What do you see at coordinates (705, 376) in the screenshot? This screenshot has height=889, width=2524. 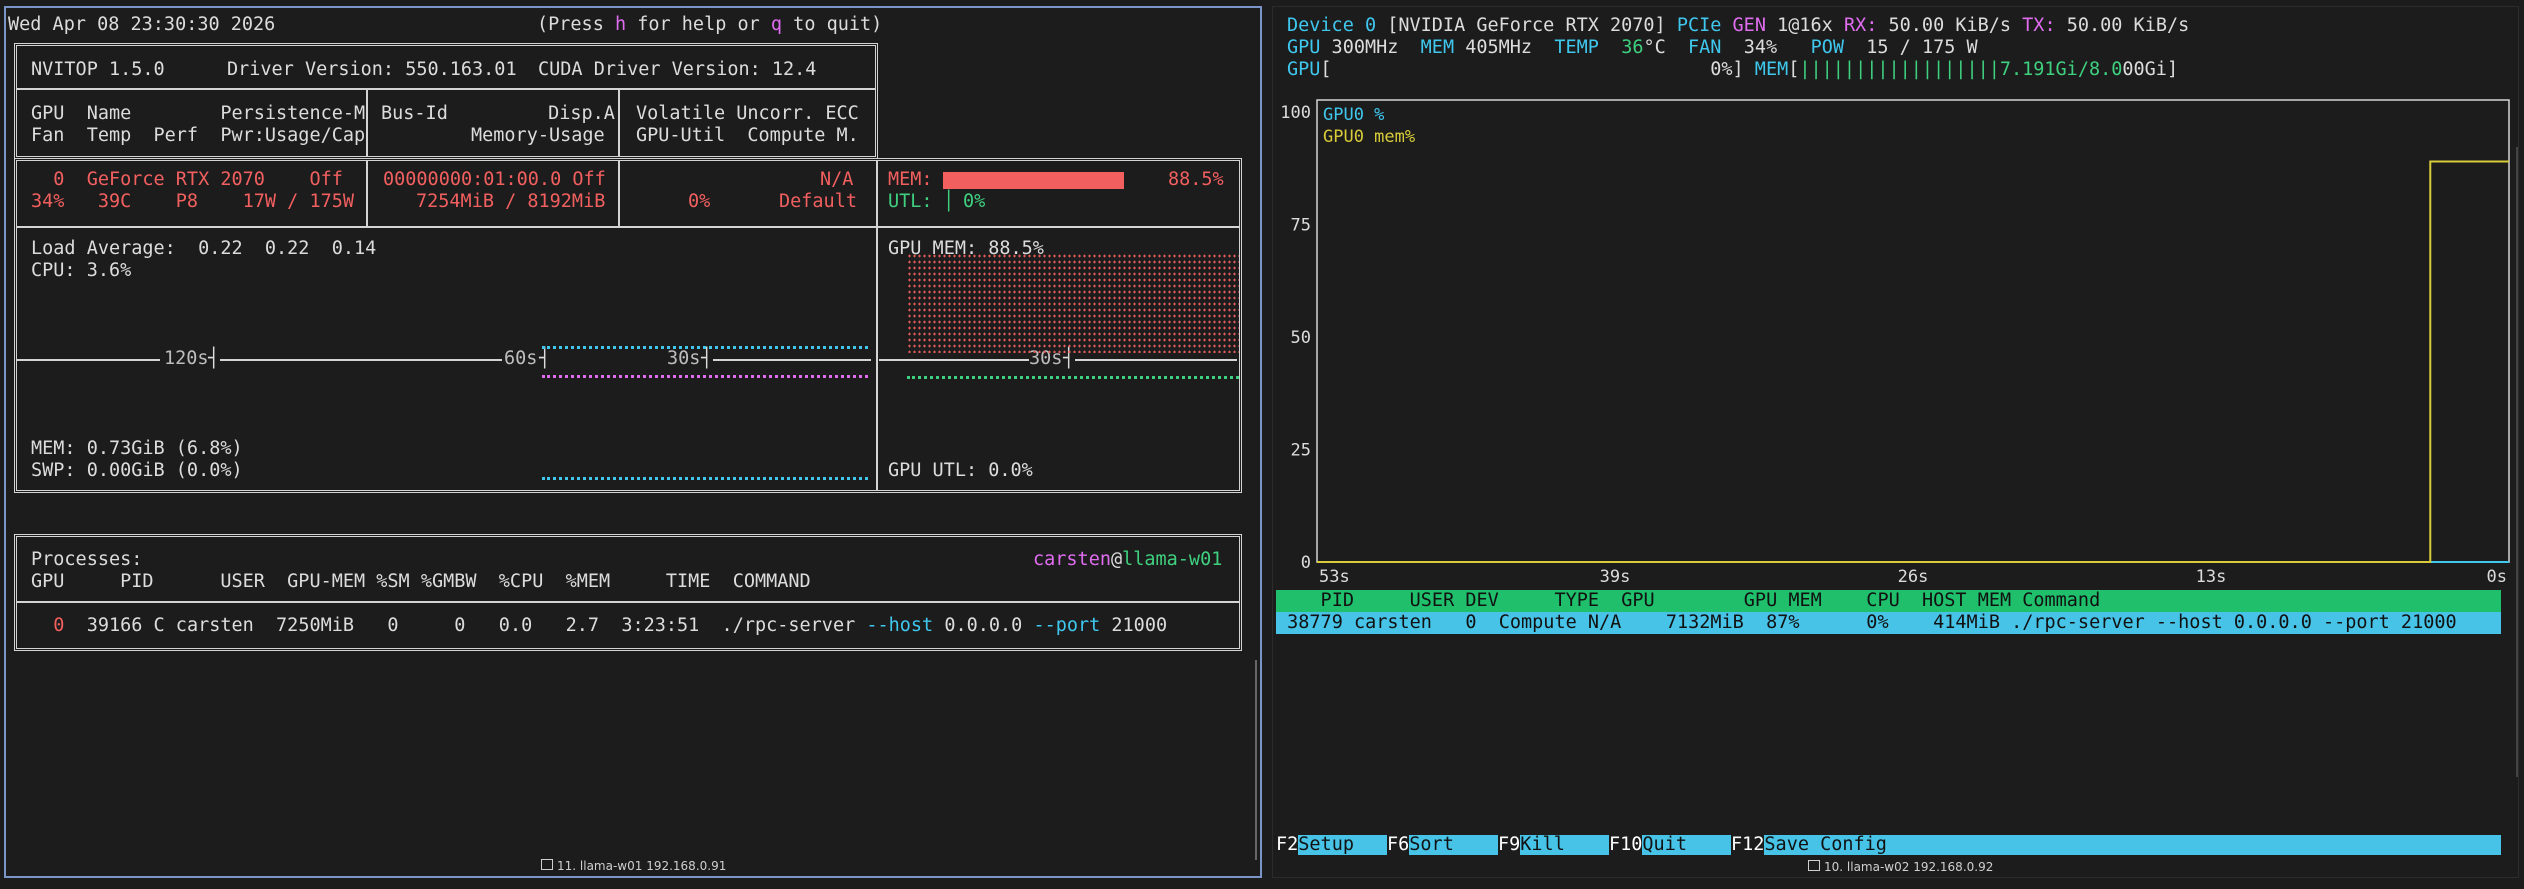 I see `mem-history-trace` at bounding box center [705, 376].